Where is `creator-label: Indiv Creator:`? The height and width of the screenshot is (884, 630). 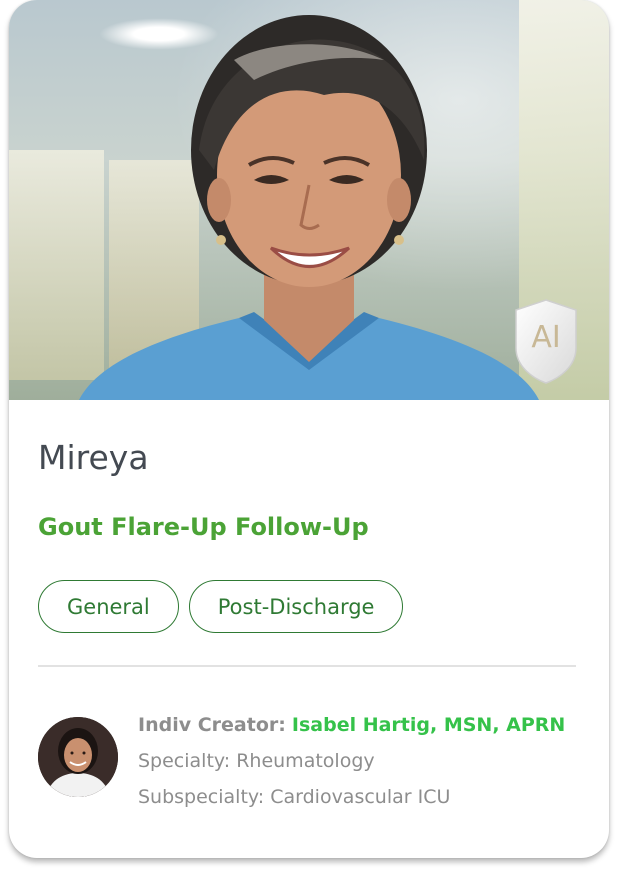
creator-label: Indiv Creator: is located at coordinates (212, 725).